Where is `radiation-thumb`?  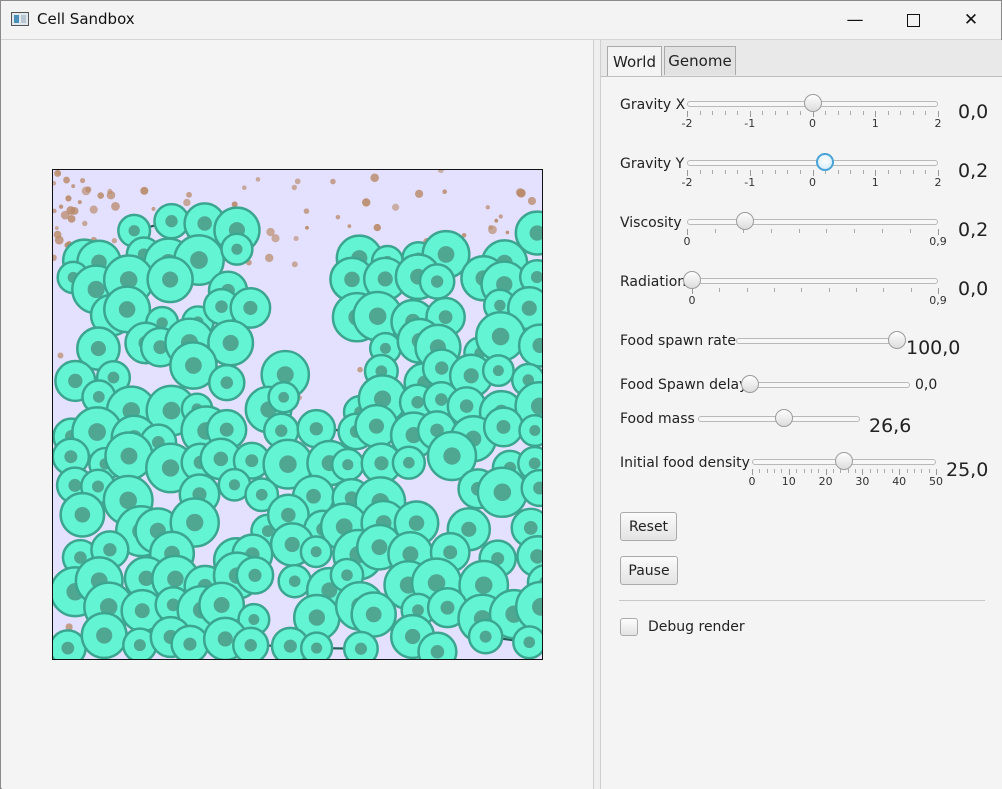
radiation-thumb is located at coordinates (692, 280).